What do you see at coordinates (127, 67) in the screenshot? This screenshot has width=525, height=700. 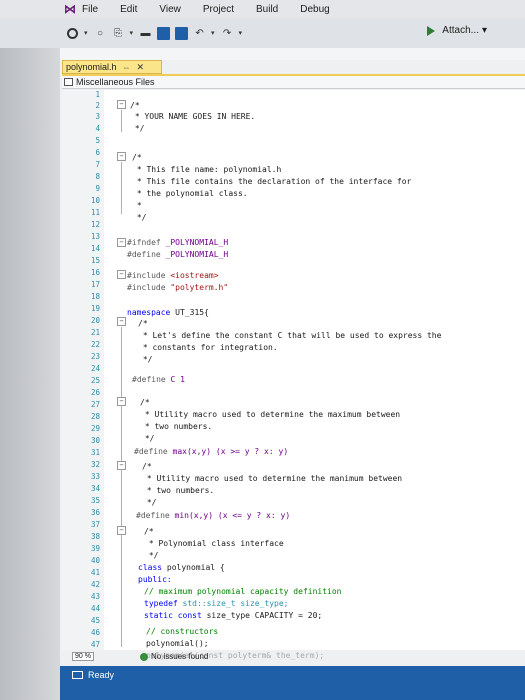 I see `pin-tab-icon: ⇔` at bounding box center [127, 67].